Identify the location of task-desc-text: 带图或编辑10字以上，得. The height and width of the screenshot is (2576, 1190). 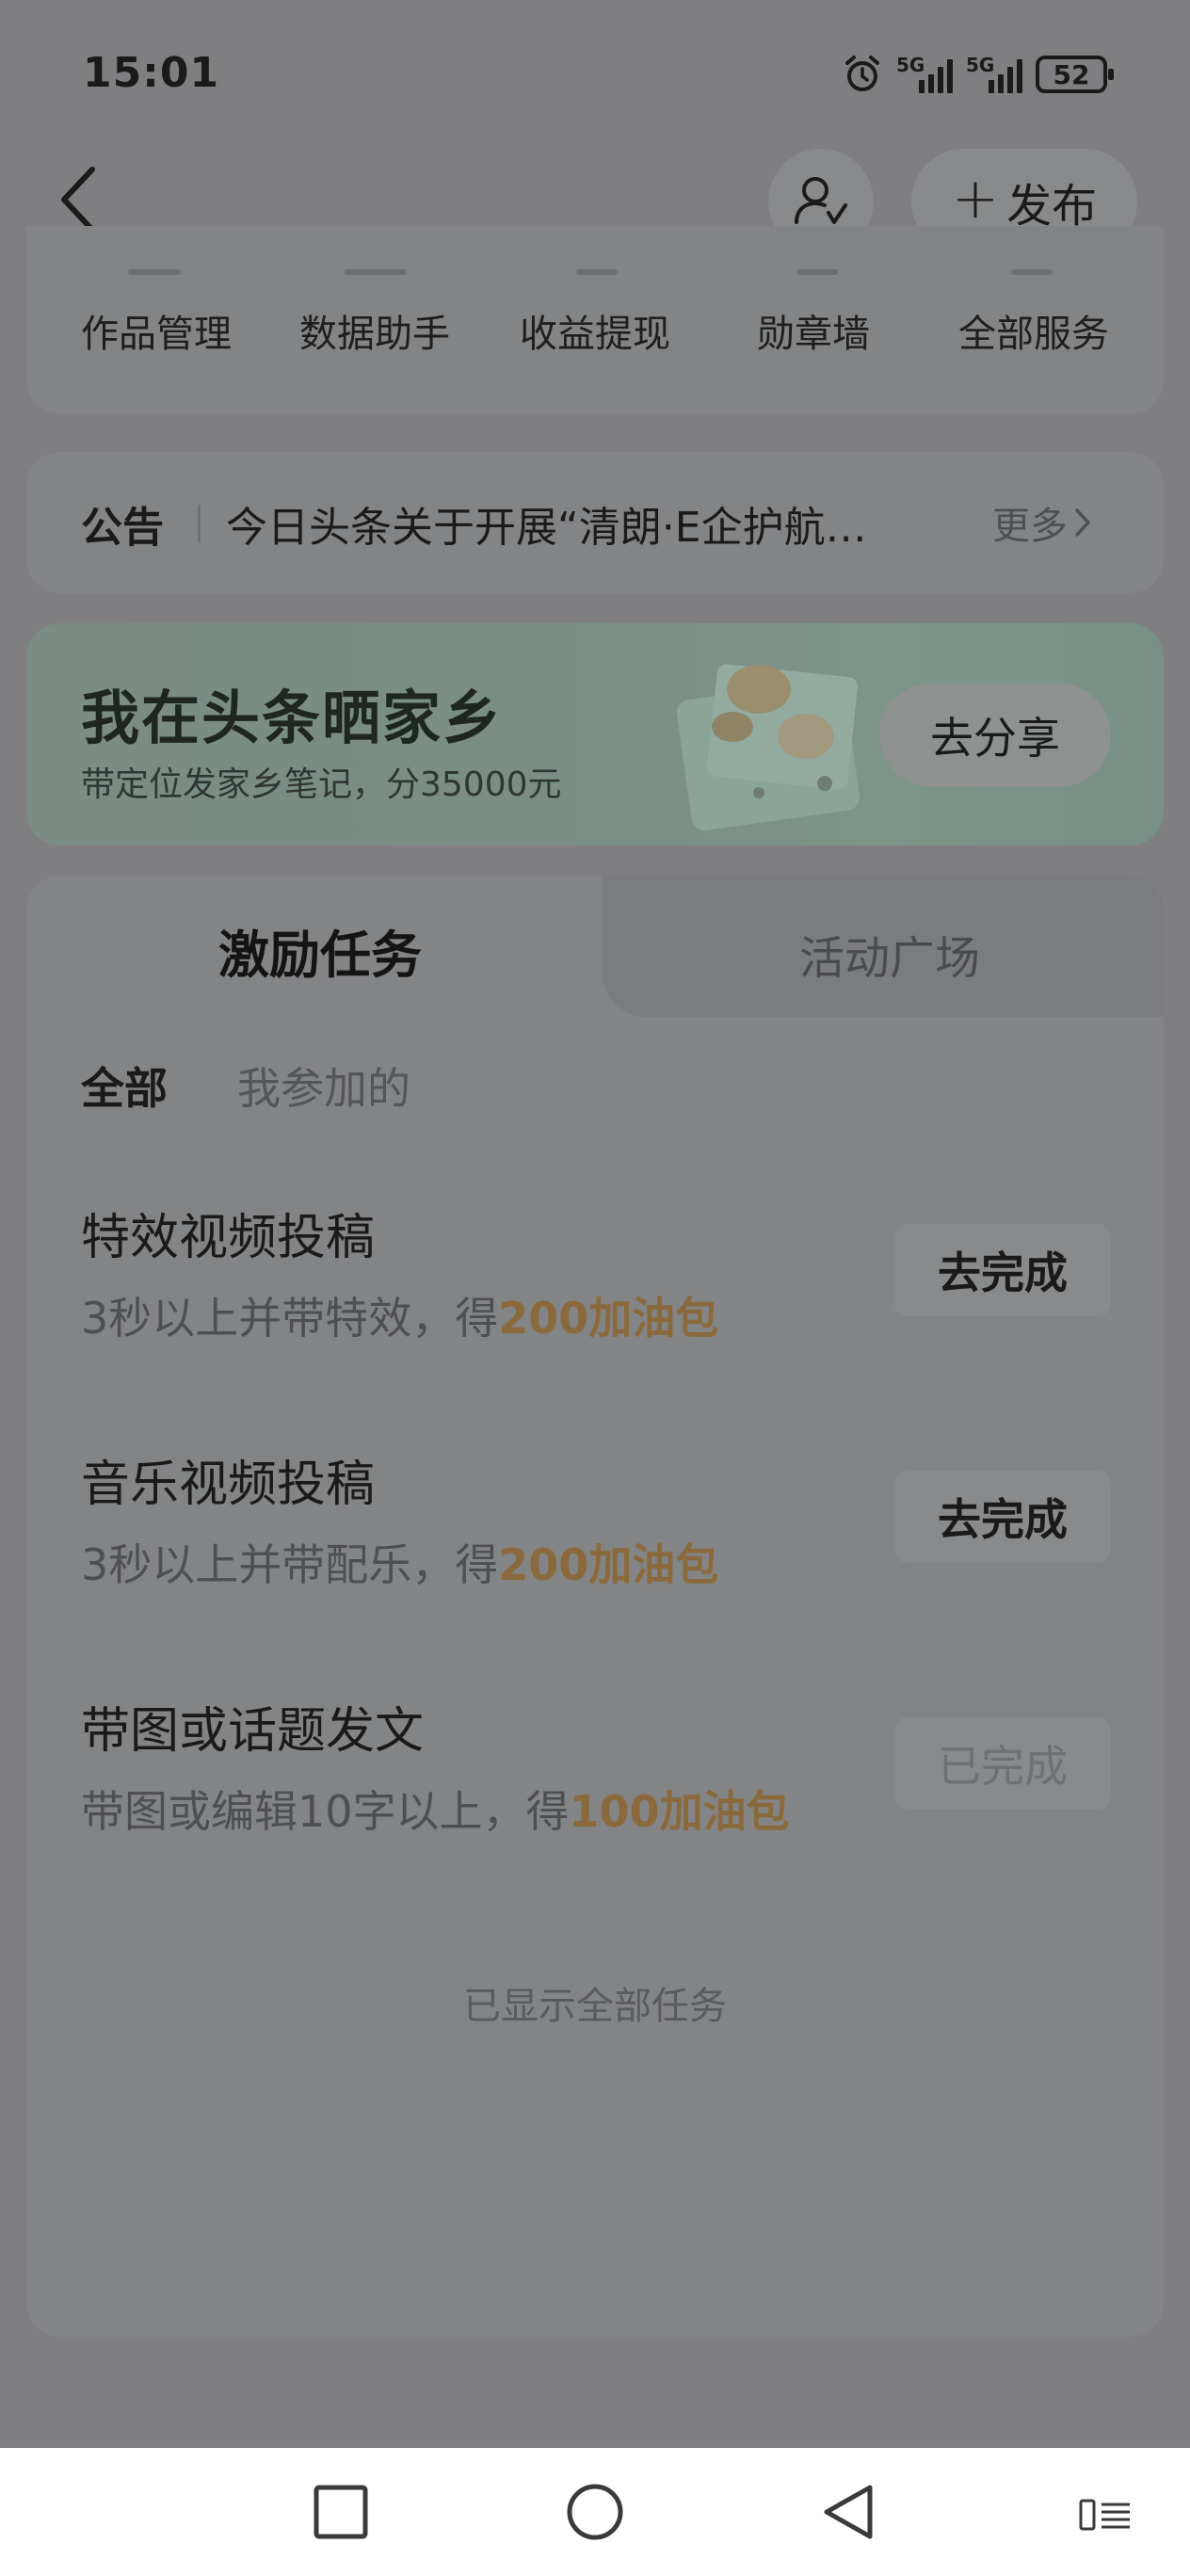
(325, 1811).